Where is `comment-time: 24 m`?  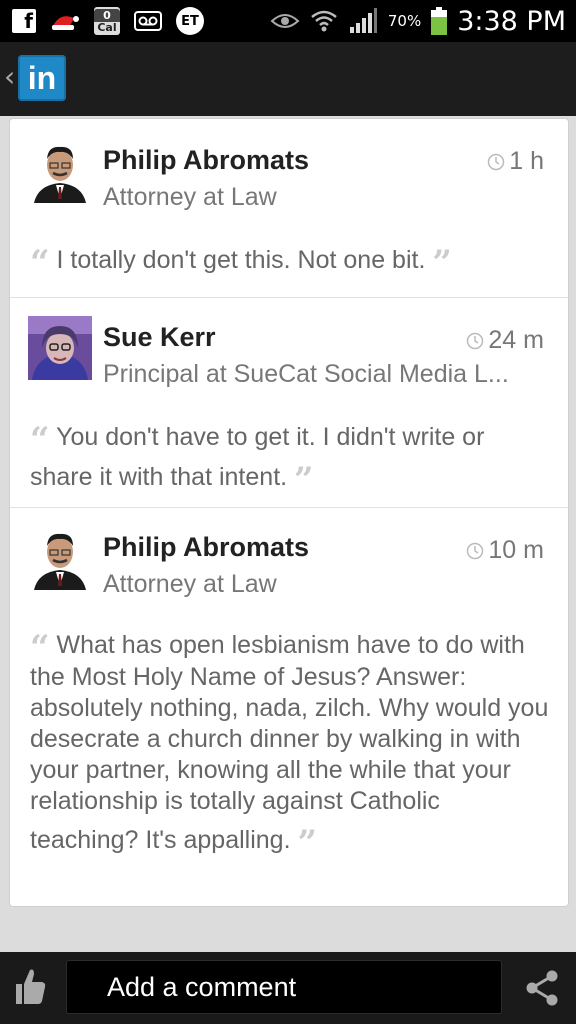
comment-time: 24 m is located at coordinates (505, 340).